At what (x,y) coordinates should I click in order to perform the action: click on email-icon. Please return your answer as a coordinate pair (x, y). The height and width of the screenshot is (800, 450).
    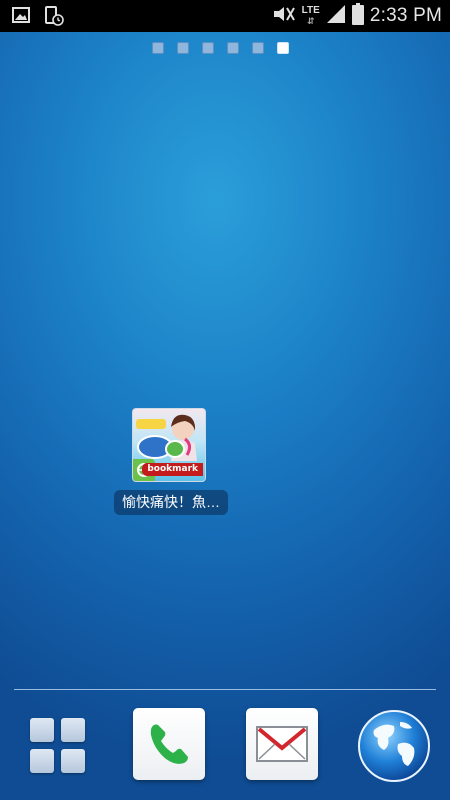
    Looking at the image, I should click on (282, 744).